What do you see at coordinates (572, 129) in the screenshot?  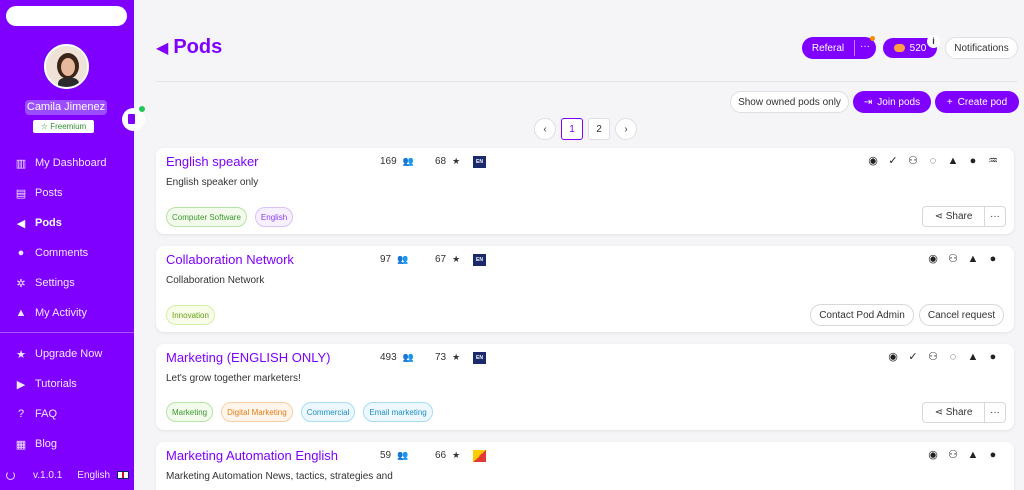 I see `pagination-page-1: 1` at bounding box center [572, 129].